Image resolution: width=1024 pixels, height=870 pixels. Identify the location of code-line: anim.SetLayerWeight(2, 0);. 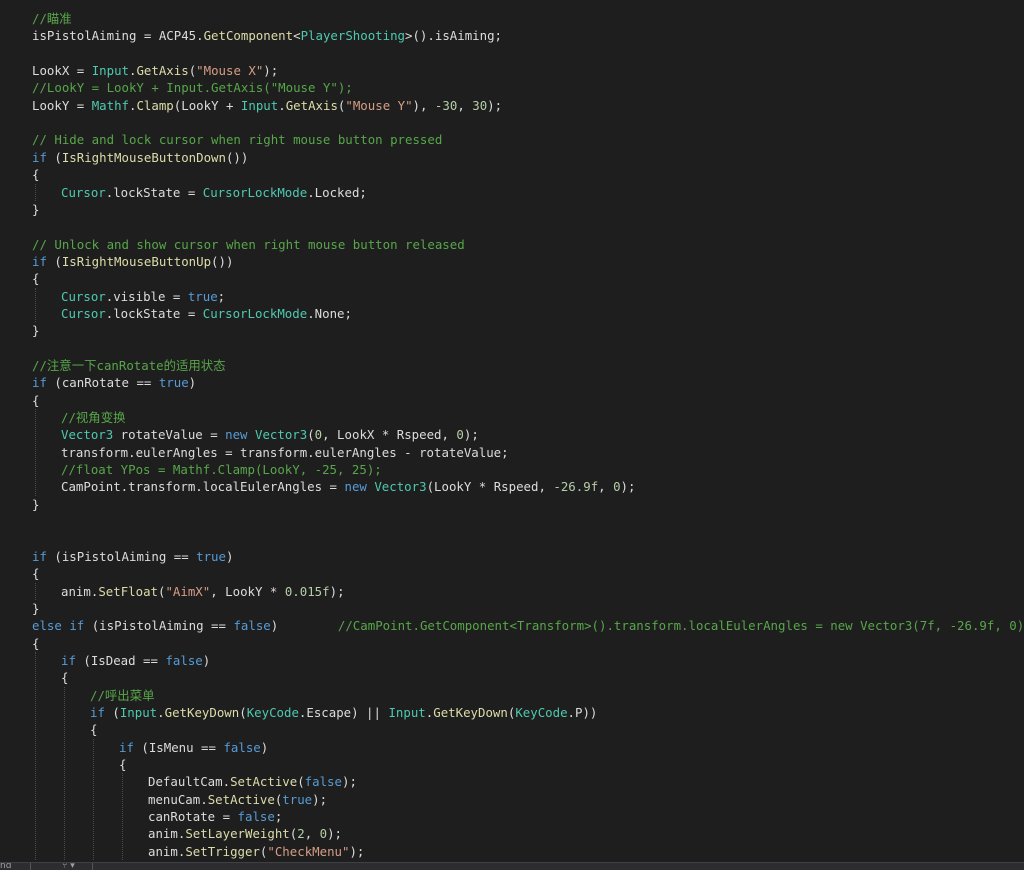
(245, 833).